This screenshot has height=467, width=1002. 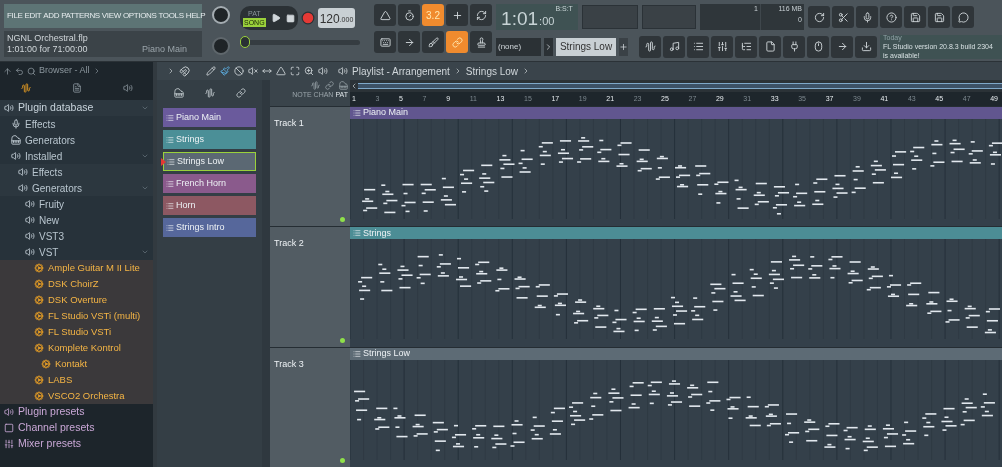 I want to click on delete-icon, so click(x=239, y=71).